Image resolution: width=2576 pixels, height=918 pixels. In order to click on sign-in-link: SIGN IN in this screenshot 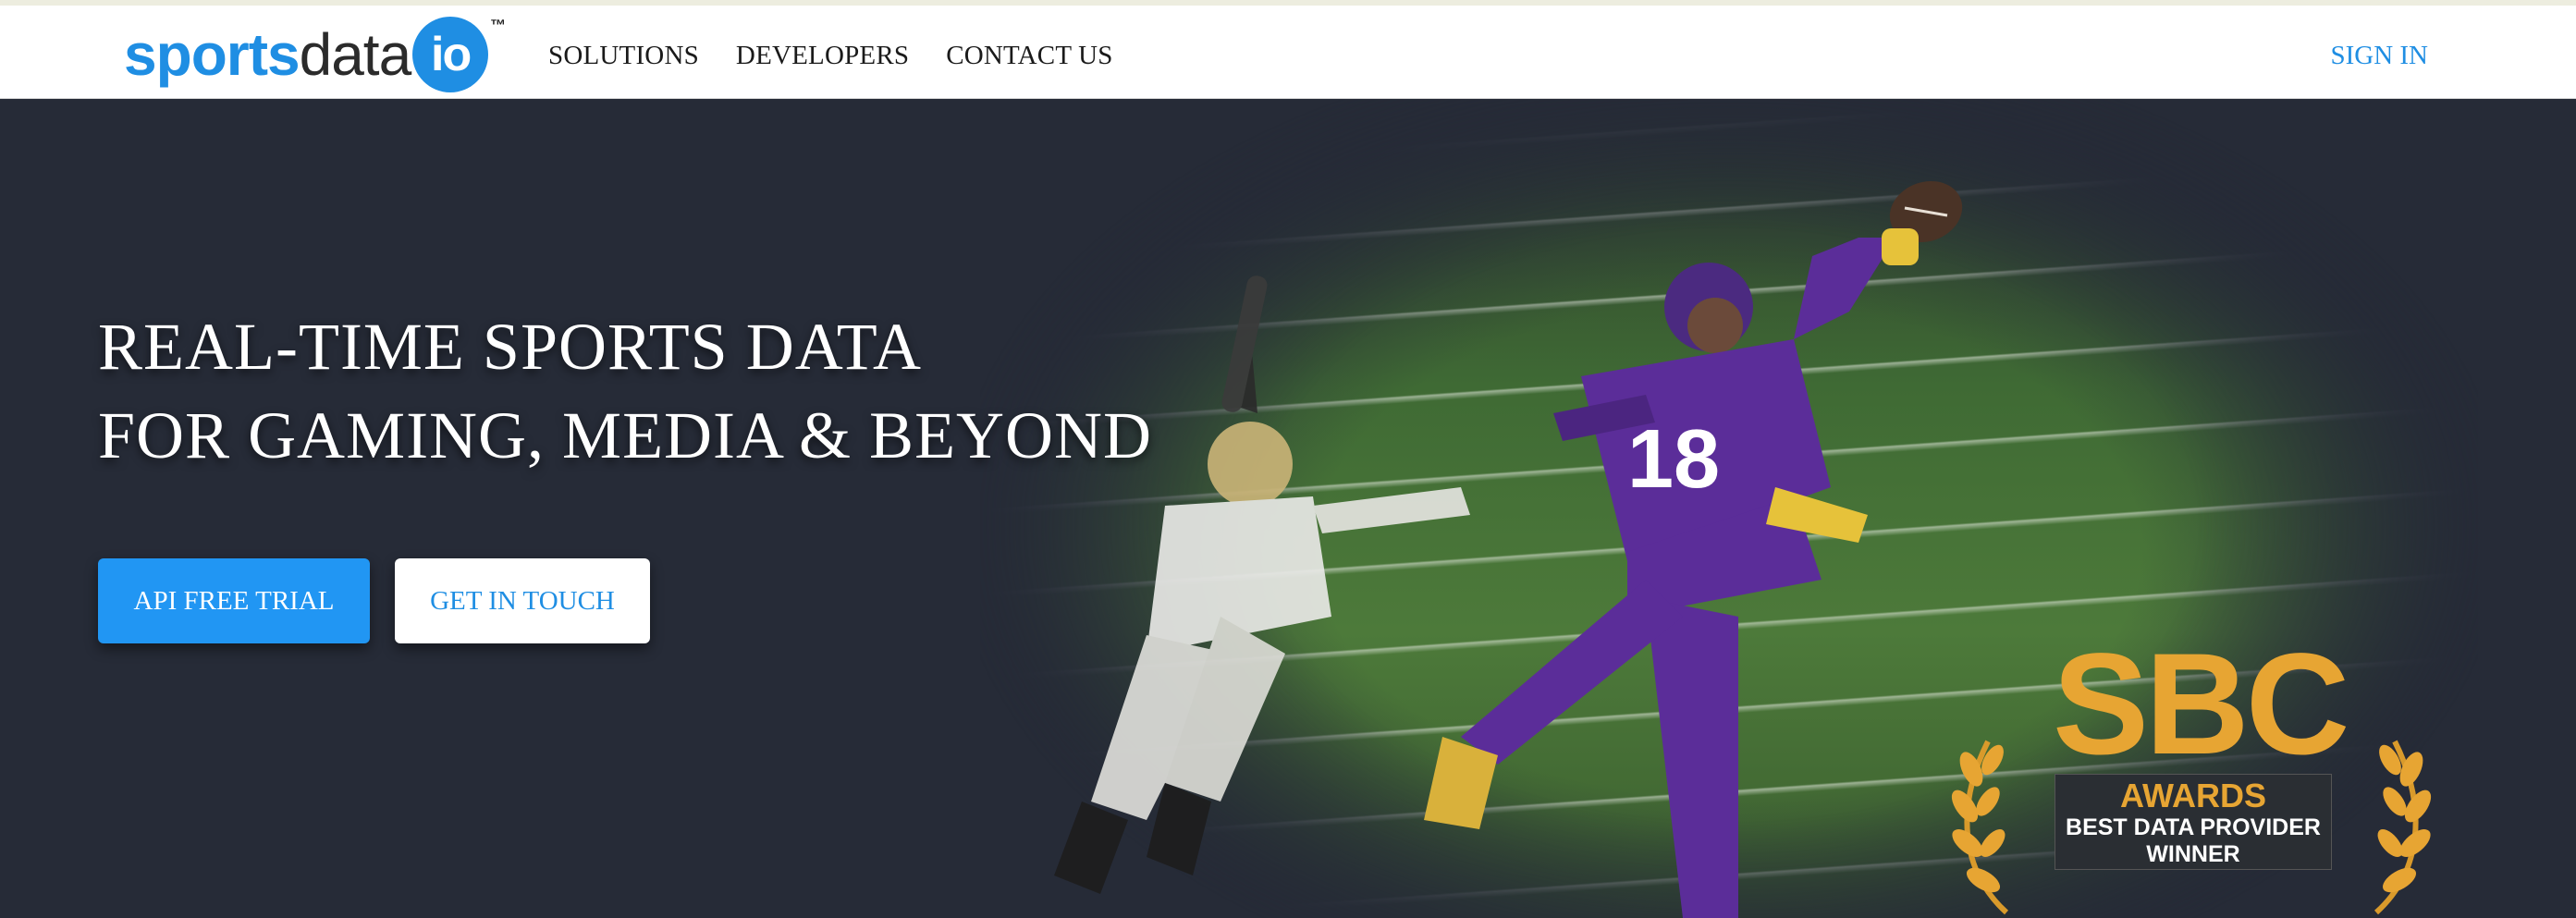, I will do `click(2379, 56)`.